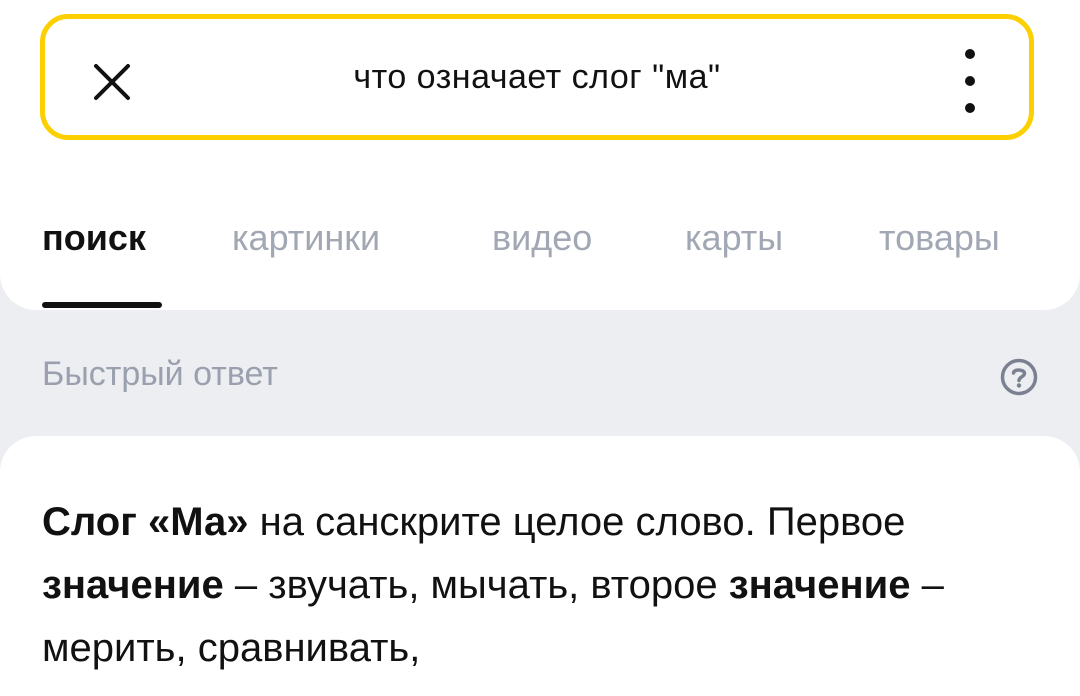  What do you see at coordinates (782, 238) in the screenshot?
I see `tab-maps: карты` at bounding box center [782, 238].